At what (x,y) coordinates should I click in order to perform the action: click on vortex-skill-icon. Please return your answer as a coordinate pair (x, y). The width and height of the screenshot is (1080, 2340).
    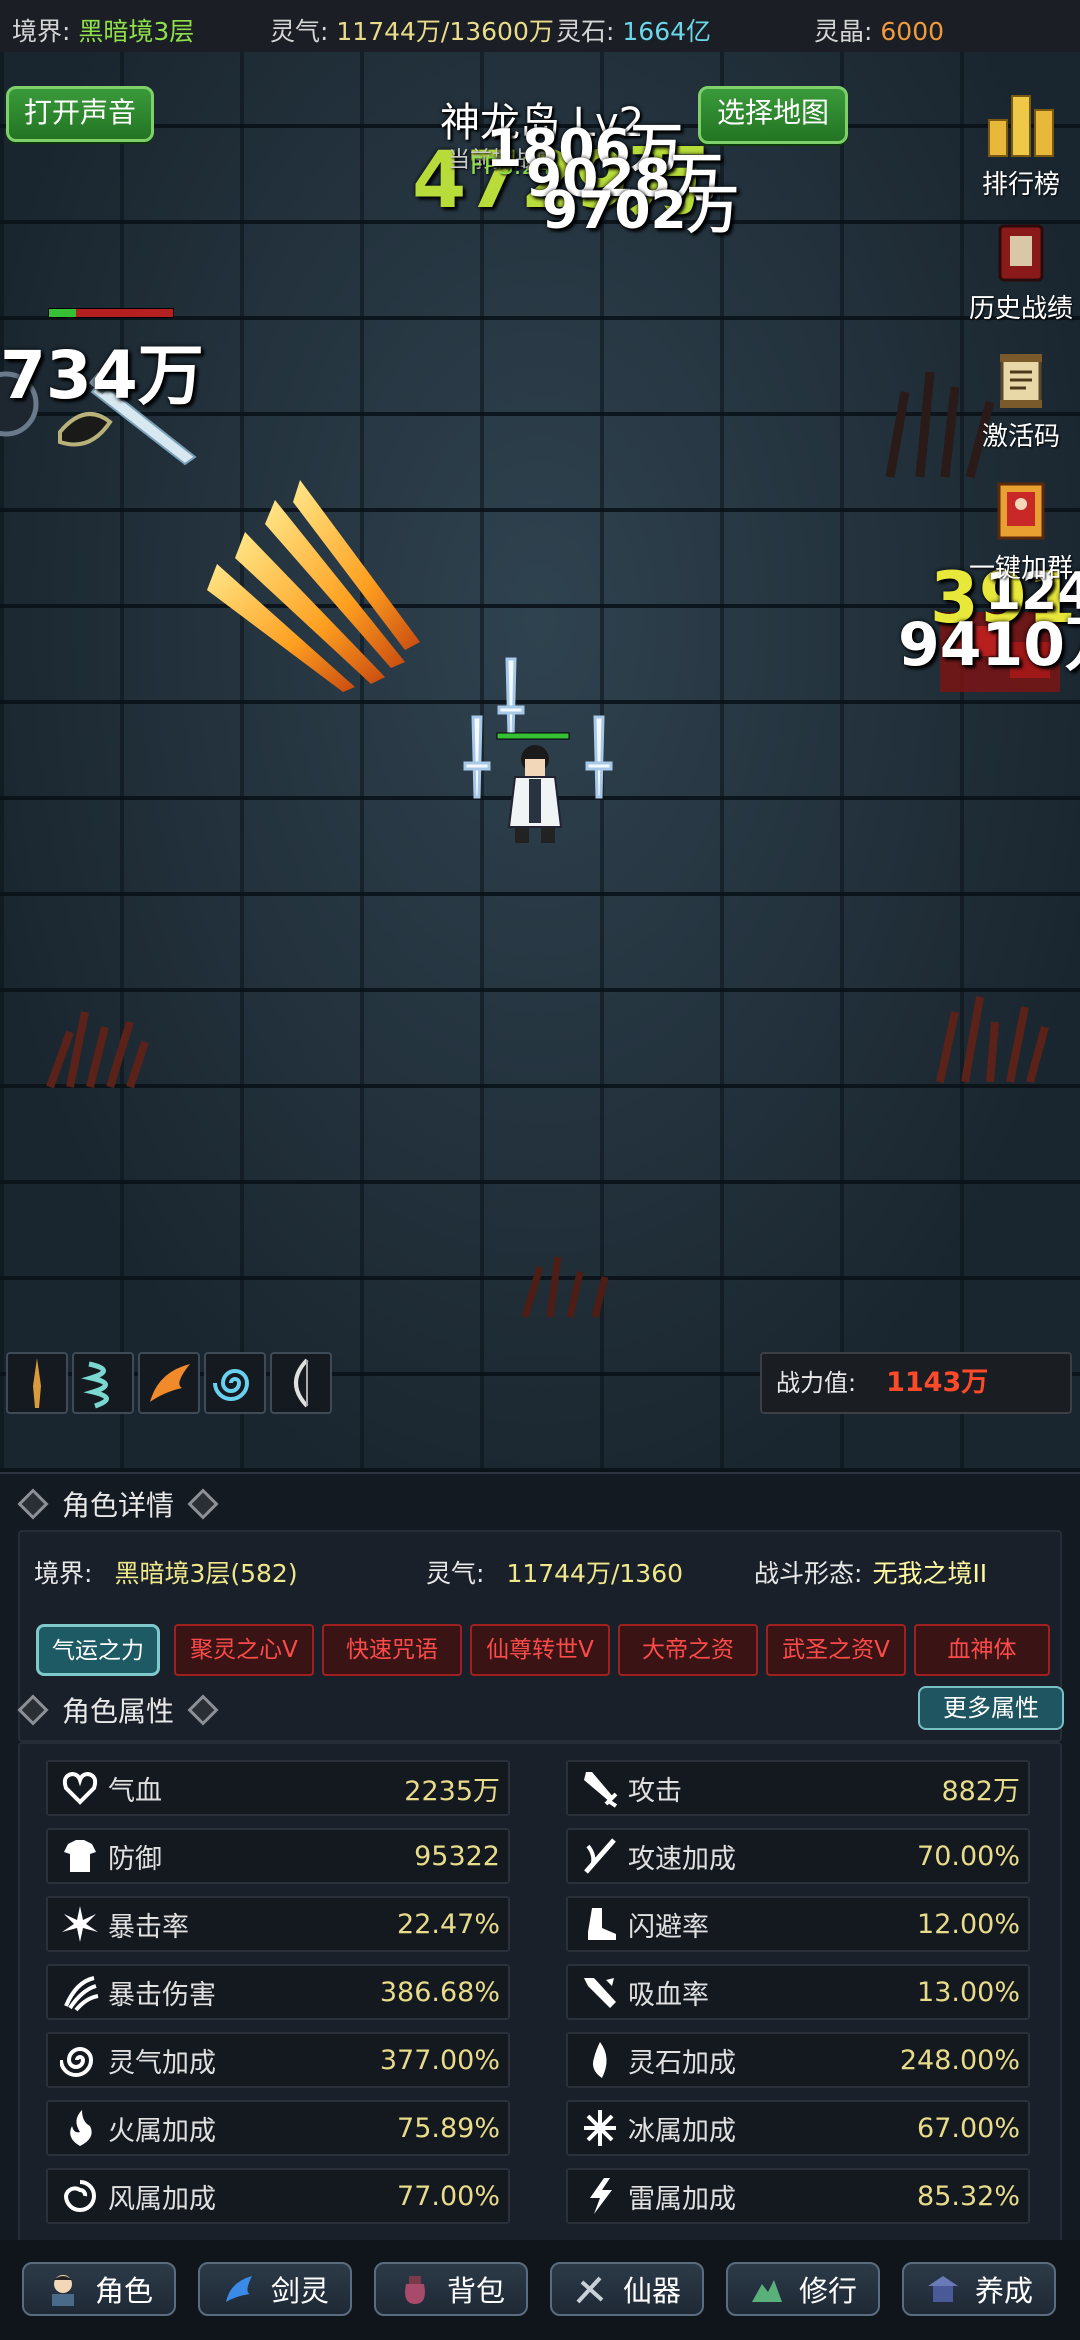
    Looking at the image, I should click on (231, 1385).